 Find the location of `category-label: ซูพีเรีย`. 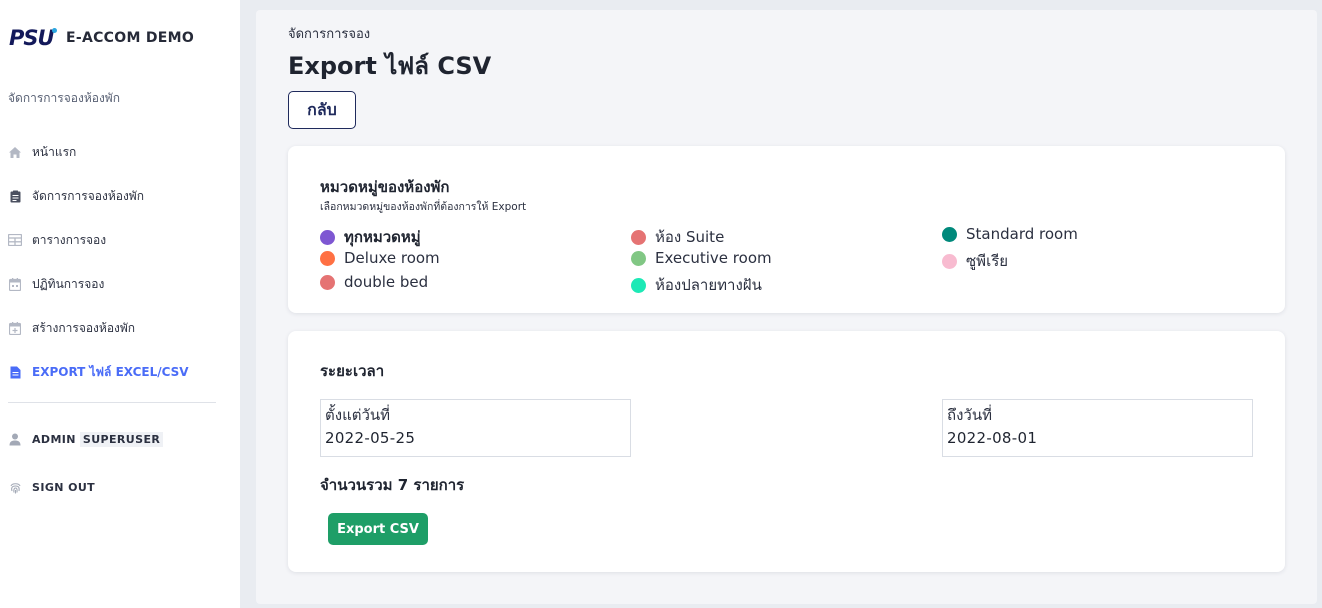

category-label: ซูพีเรีย is located at coordinates (987, 261).